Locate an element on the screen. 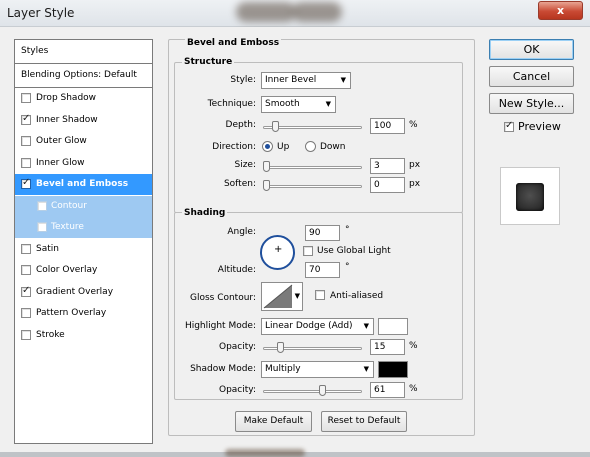 The width and height of the screenshot is (590, 457). styles-header-label: Styles is located at coordinates (35, 51).